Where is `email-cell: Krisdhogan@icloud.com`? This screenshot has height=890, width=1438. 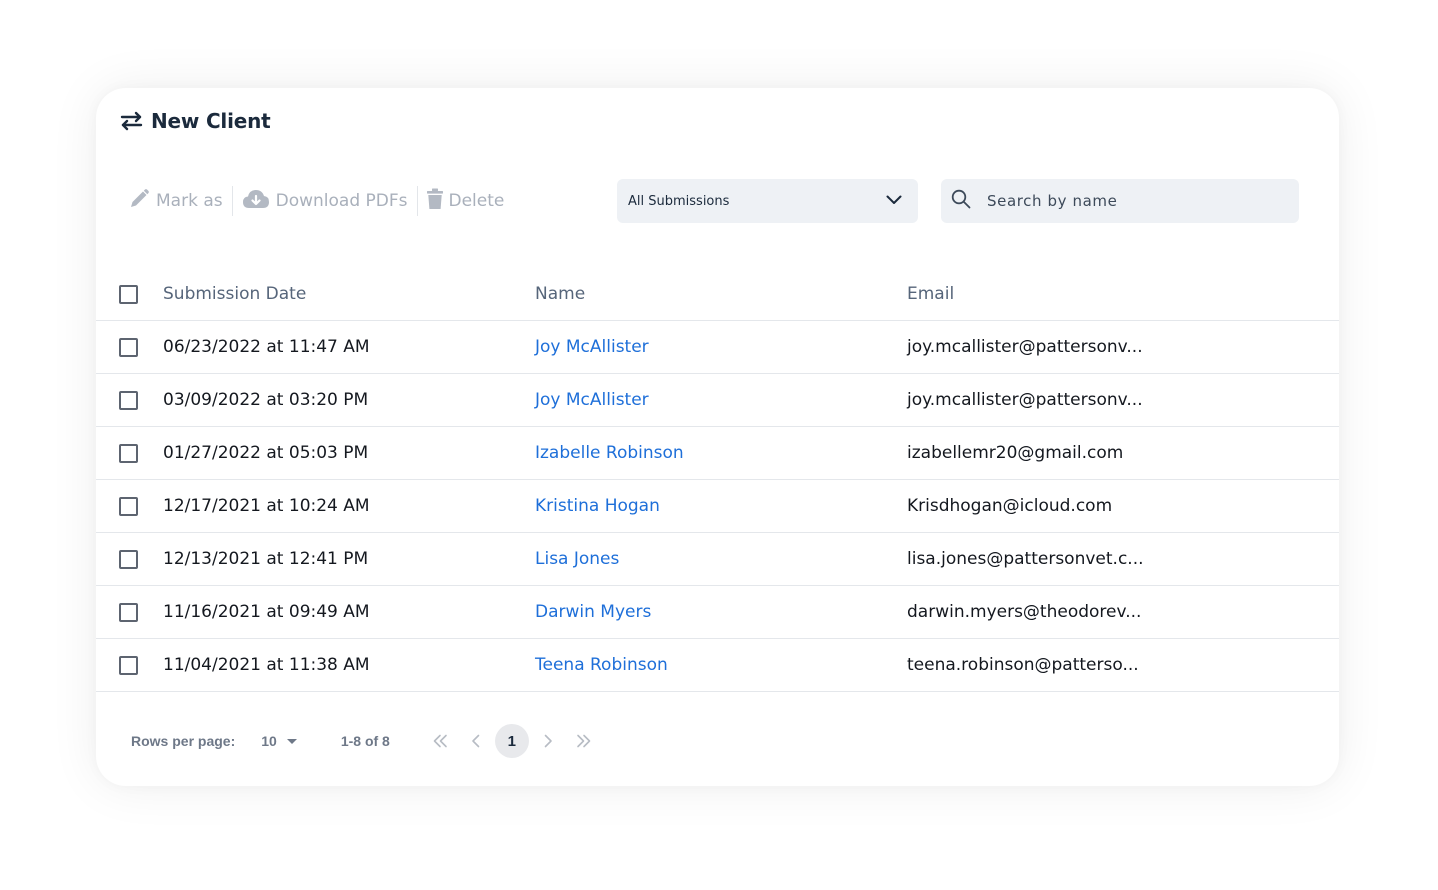 email-cell: Krisdhogan@icloud.com is located at coordinates (1010, 506).